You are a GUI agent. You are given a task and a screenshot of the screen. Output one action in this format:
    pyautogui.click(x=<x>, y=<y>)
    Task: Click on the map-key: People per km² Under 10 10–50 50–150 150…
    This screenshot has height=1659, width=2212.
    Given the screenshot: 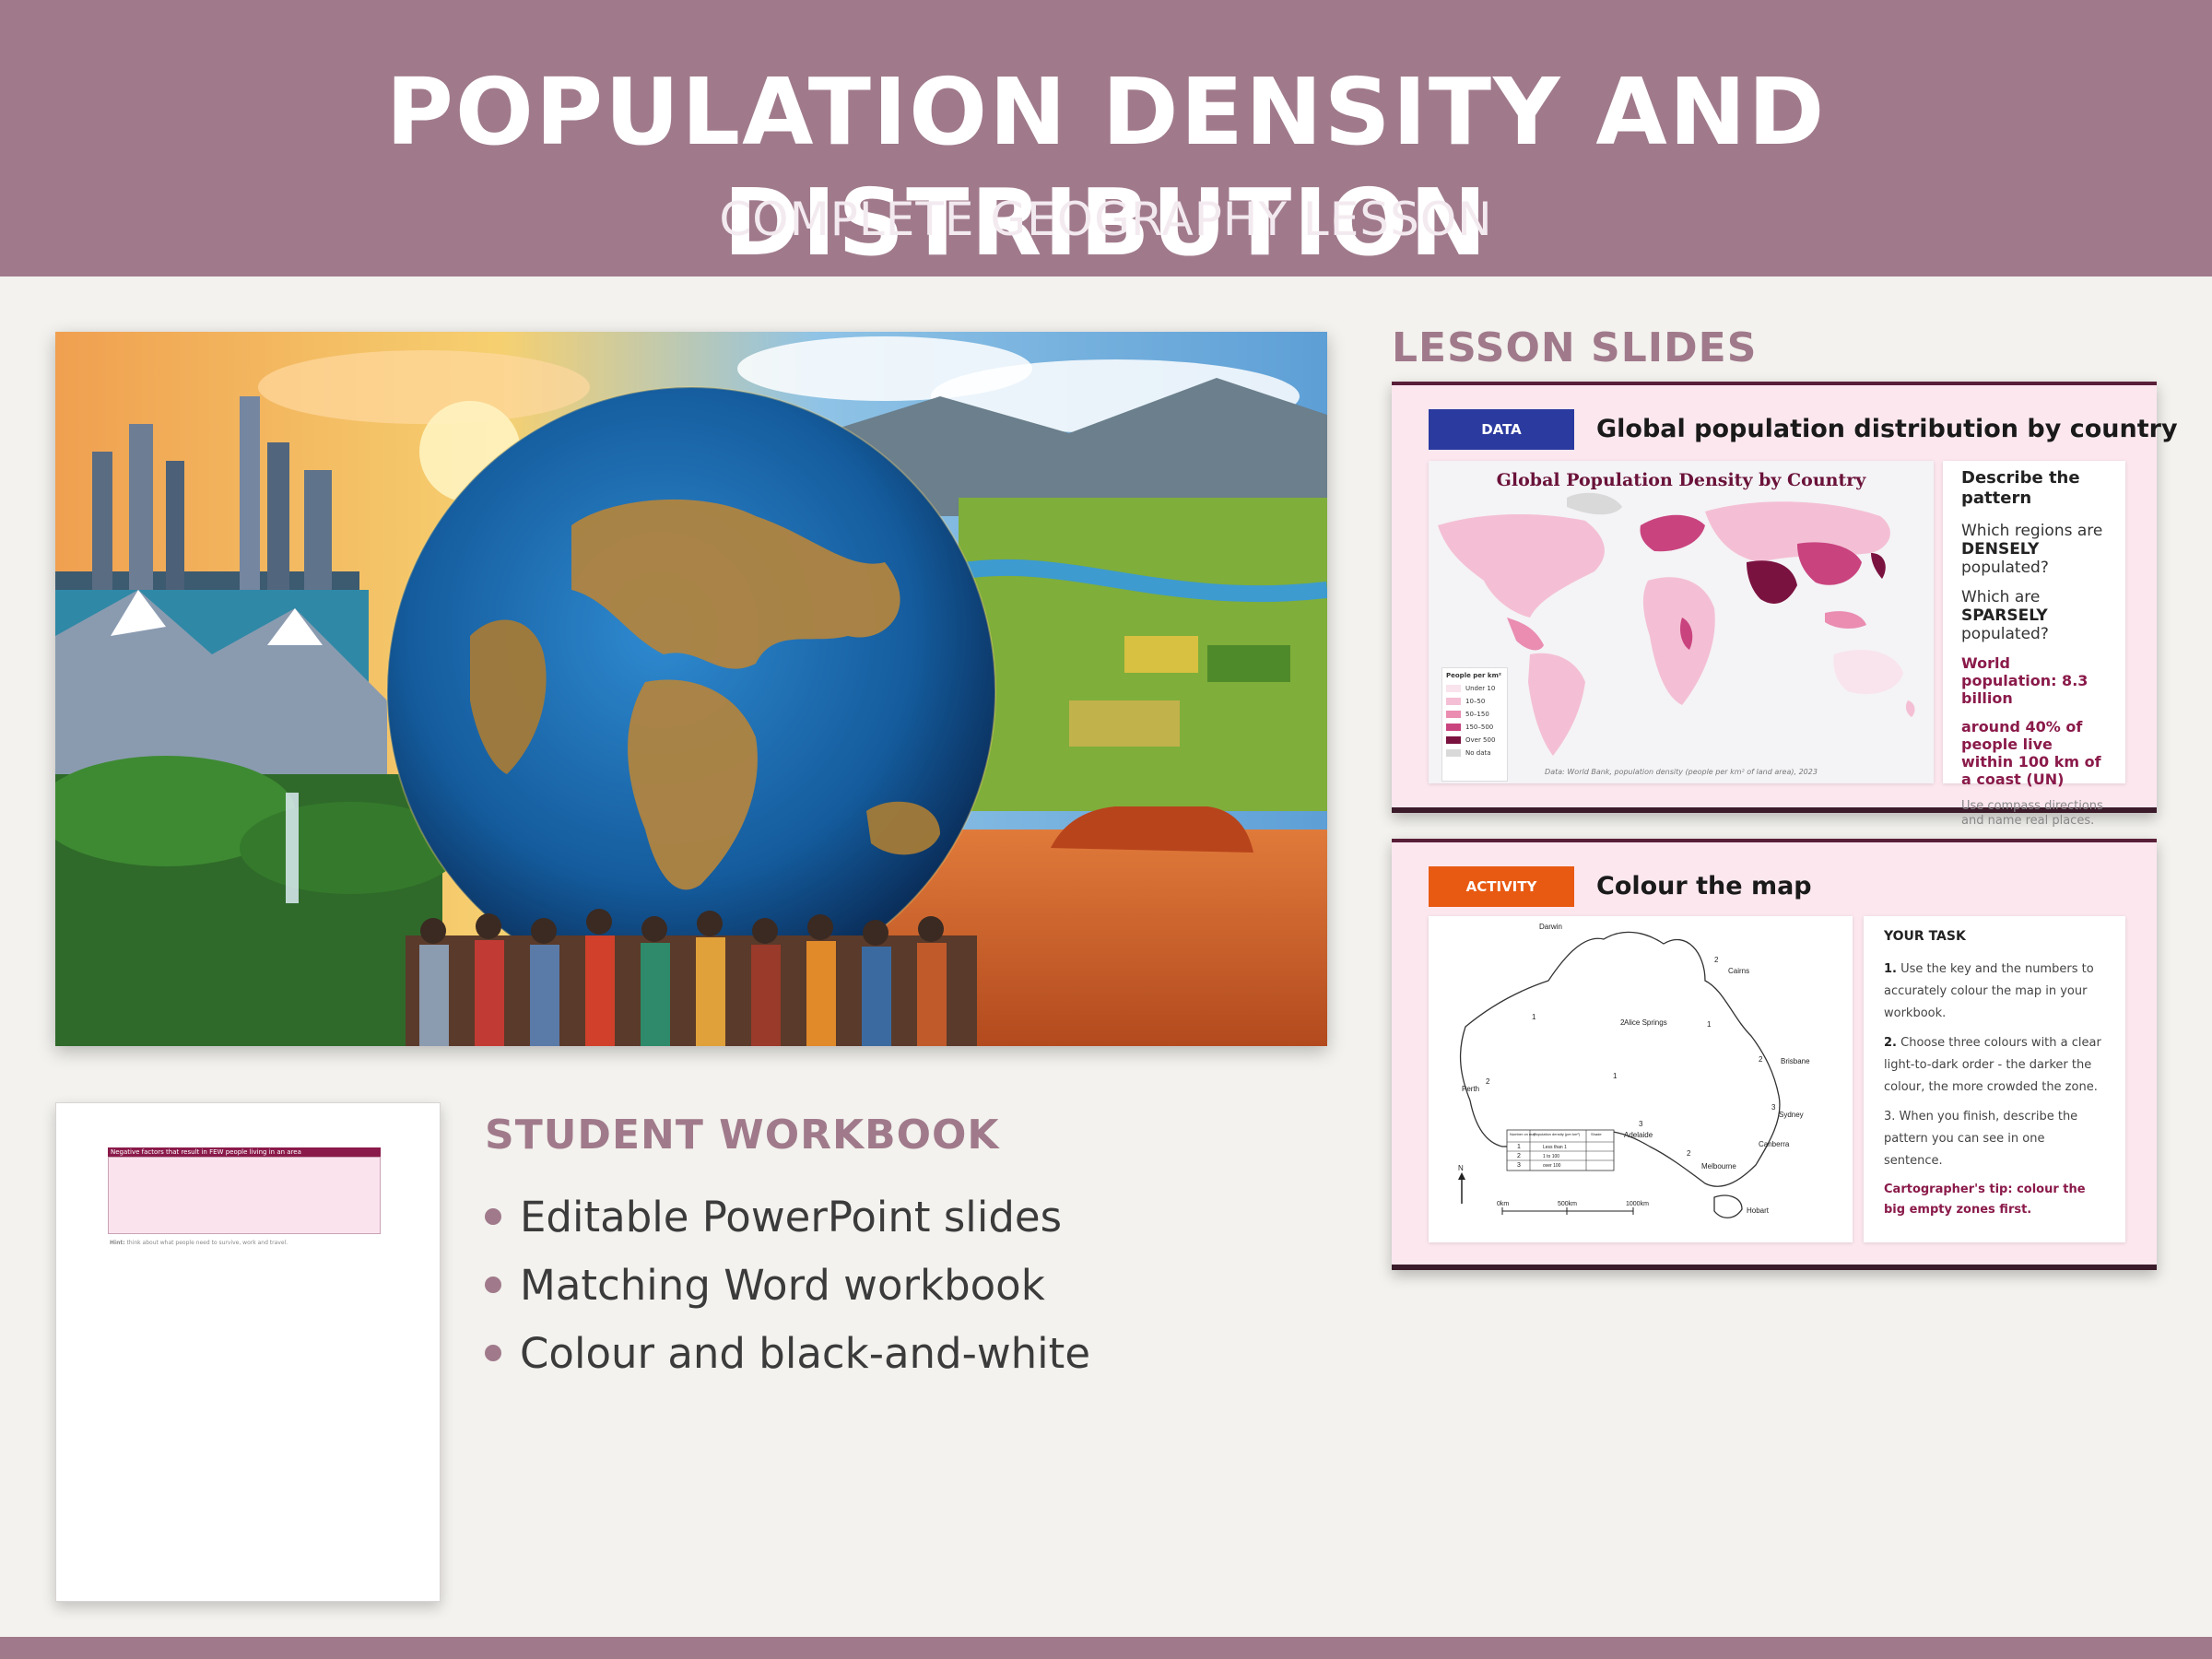 What is the action you would take?
    pyautogui.click(x=1474, y=724)
    